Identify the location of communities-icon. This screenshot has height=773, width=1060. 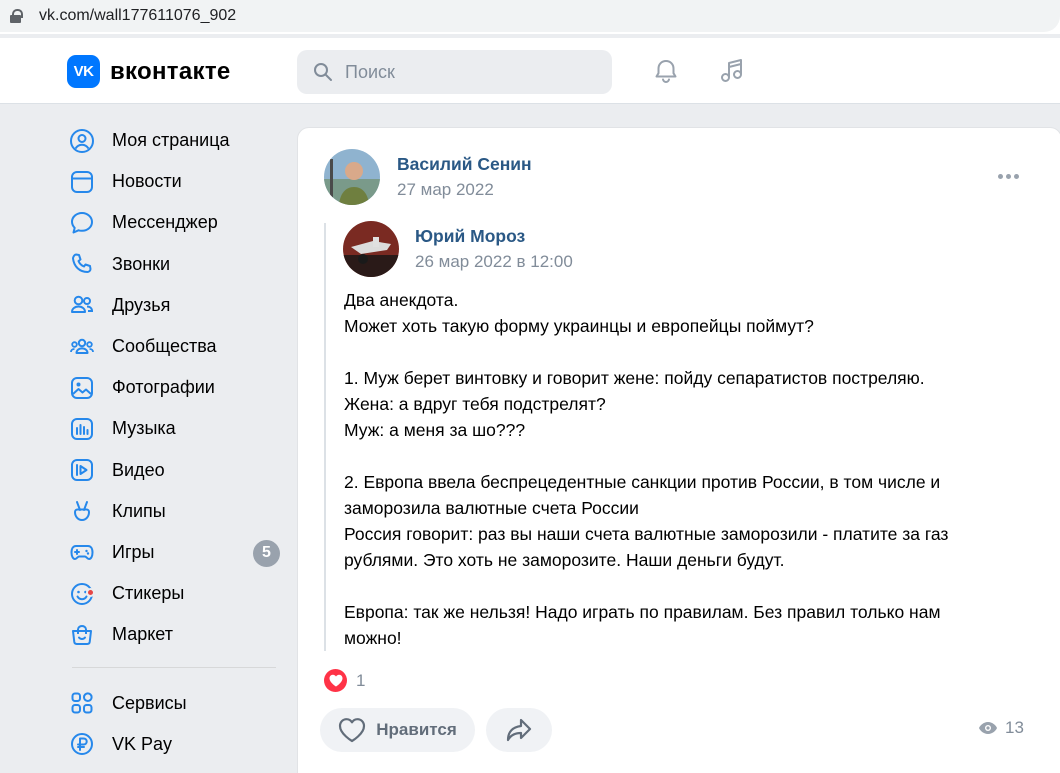
(82, 347).